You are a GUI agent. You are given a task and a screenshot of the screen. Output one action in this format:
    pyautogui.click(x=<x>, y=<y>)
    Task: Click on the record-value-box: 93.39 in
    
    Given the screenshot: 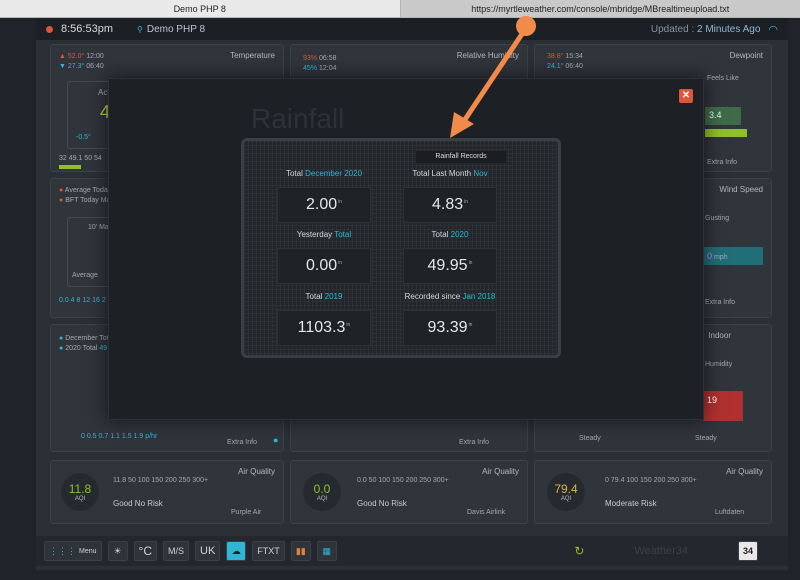 What is the action you would take?
    pyautogui.click(x=450, y=328)
    